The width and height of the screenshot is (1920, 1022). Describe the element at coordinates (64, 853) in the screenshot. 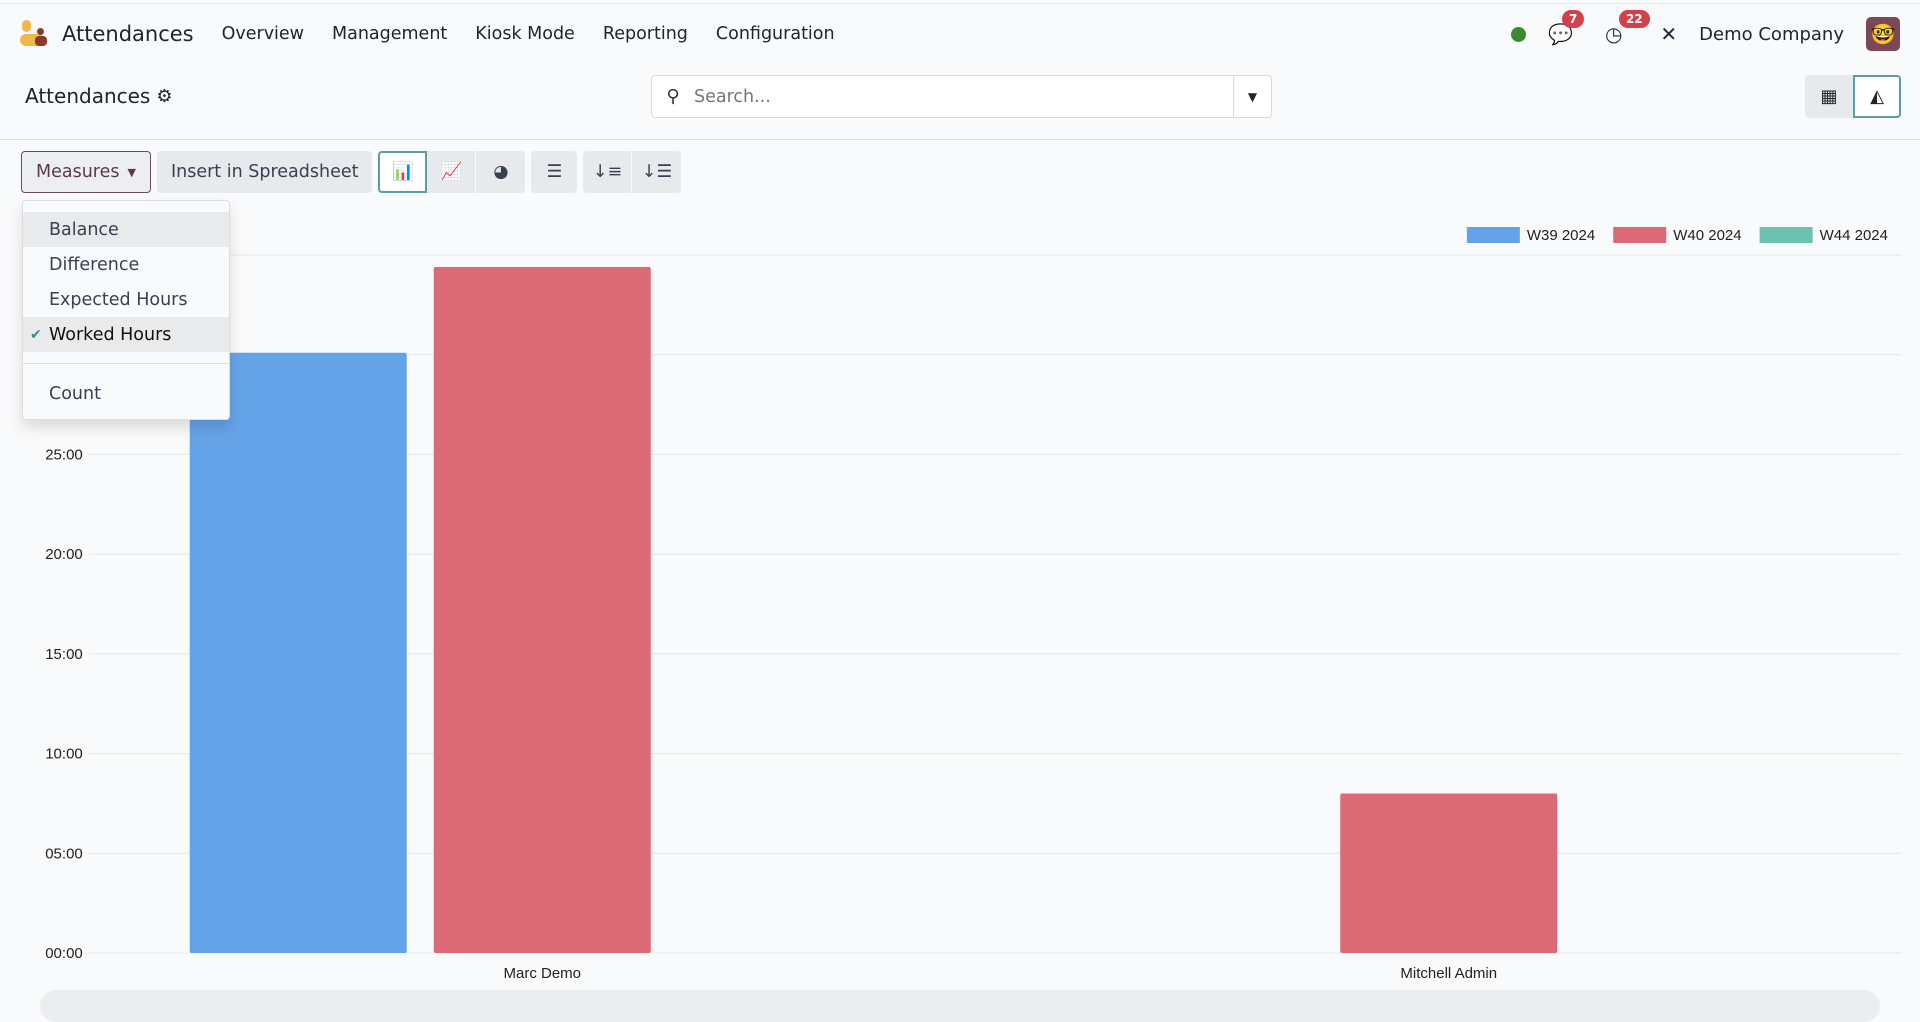

I see `y-tick-label: 05:00` at that location.